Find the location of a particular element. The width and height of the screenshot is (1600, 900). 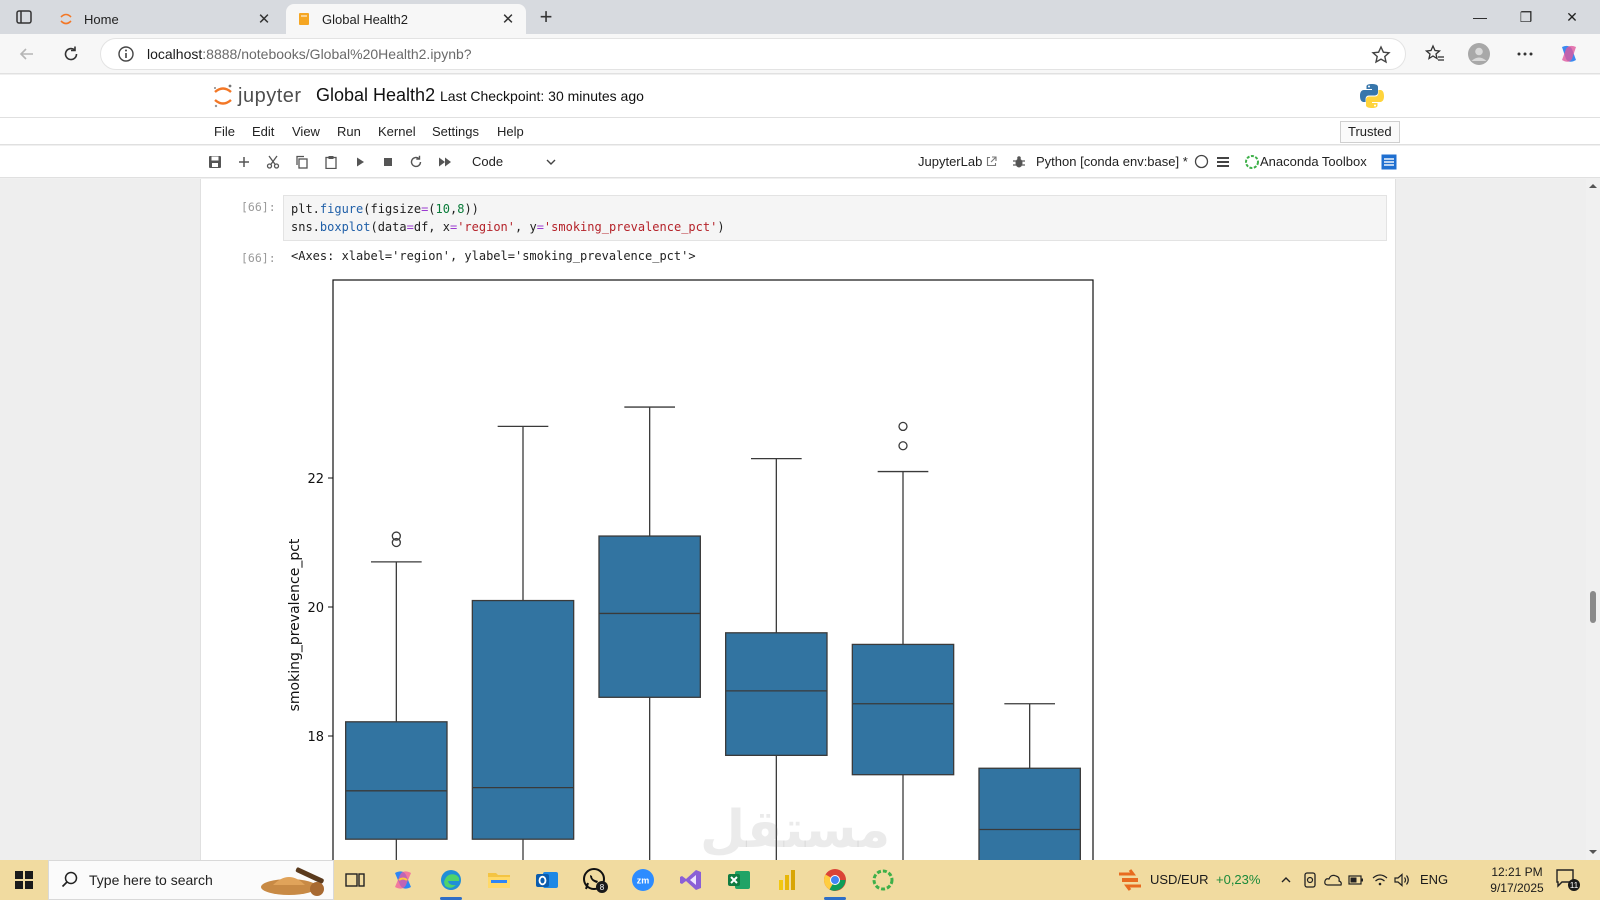

tab-actions-icon is located at coordinates (24, 17).